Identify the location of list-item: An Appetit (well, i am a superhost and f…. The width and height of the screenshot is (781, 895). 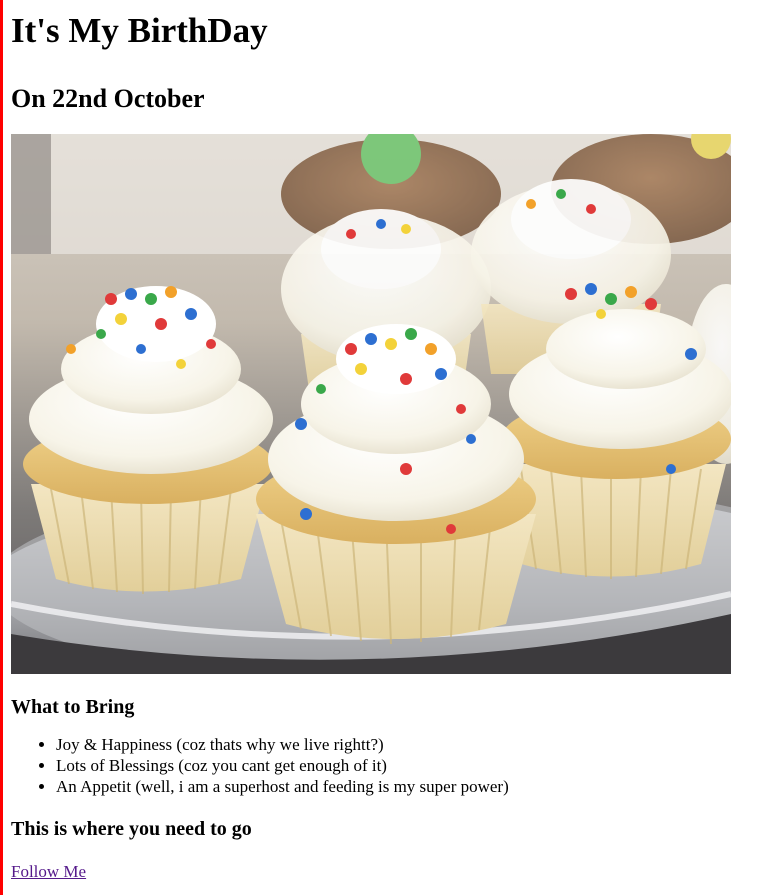
(413, 786).